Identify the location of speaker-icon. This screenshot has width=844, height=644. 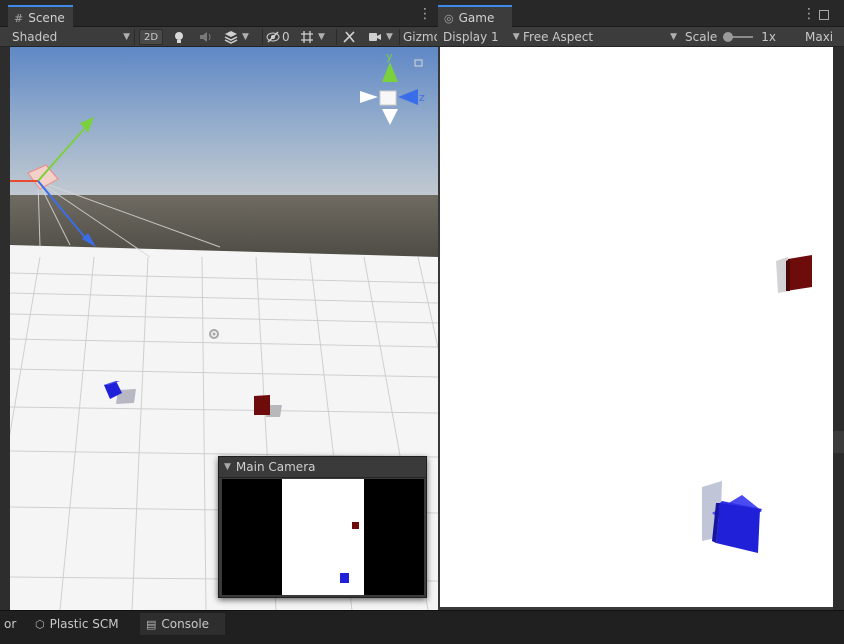
(205, 37).